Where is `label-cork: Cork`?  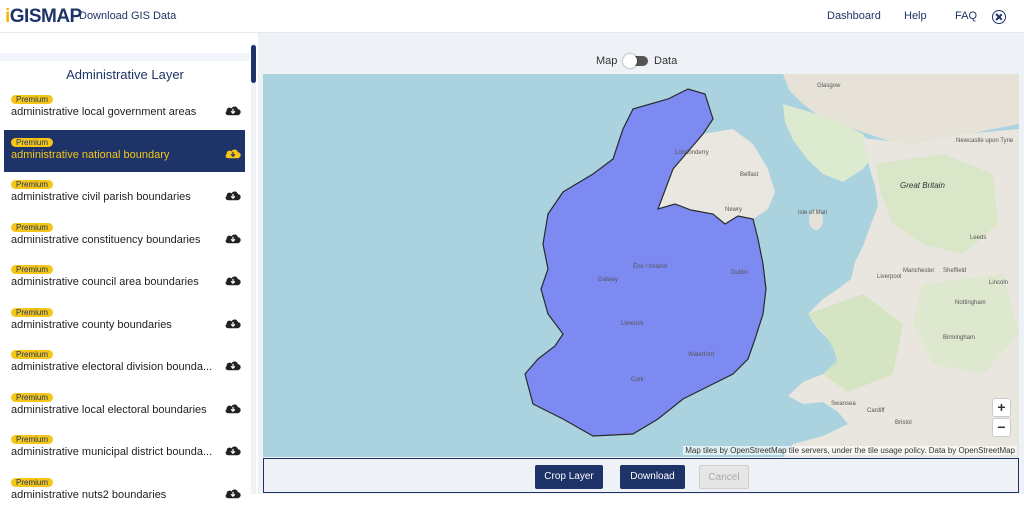 label-cork: Cork is located at coordinates (637, 380).